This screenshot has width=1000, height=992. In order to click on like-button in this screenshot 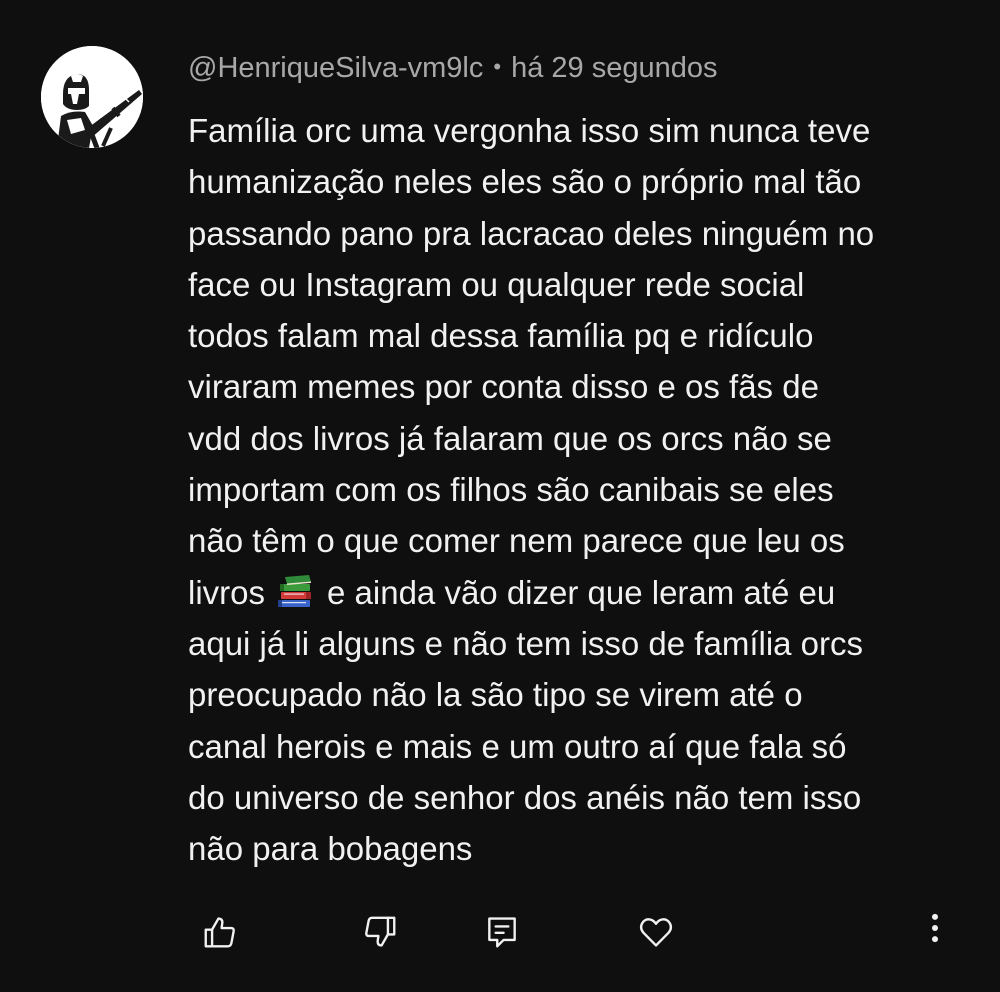, I will do `click(220, 932)`.